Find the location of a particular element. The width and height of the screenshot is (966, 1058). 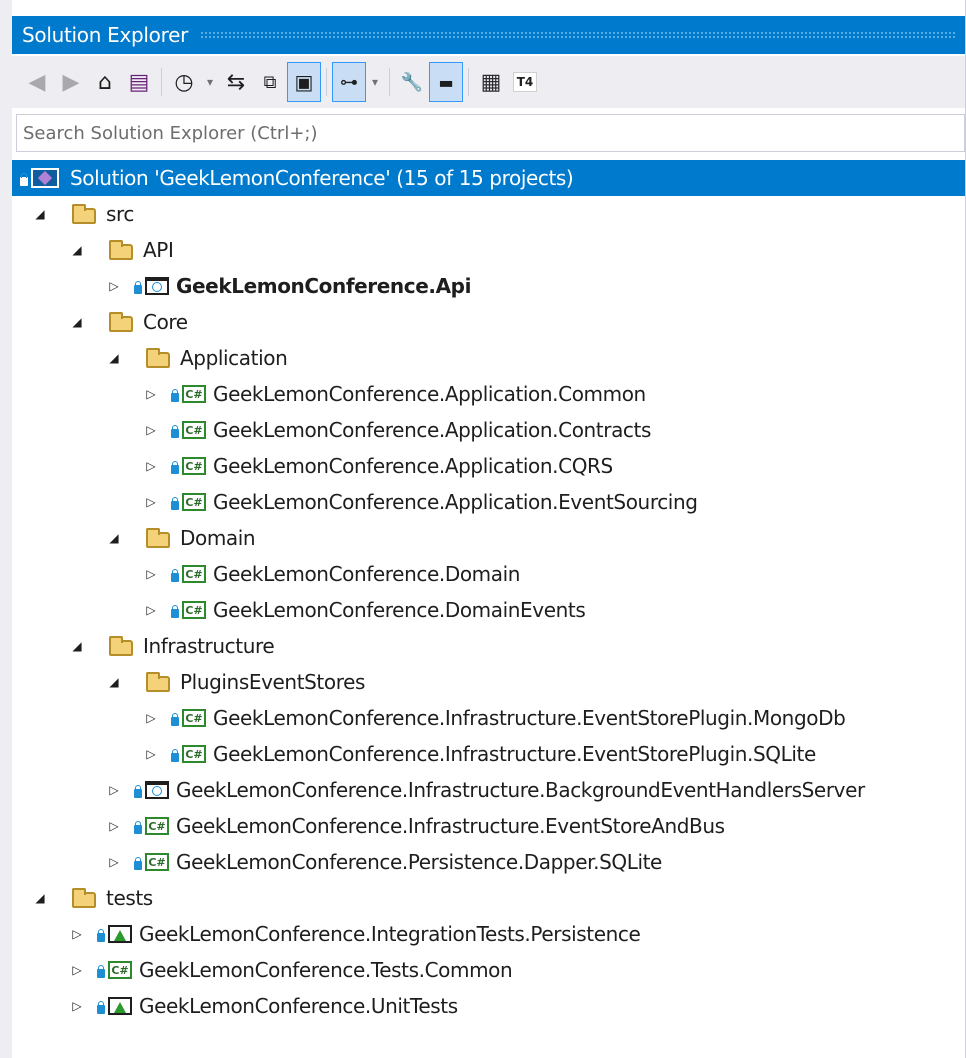

tree-folder-row: ◢ PluginsEventStores is located at coordinates (488, 682).